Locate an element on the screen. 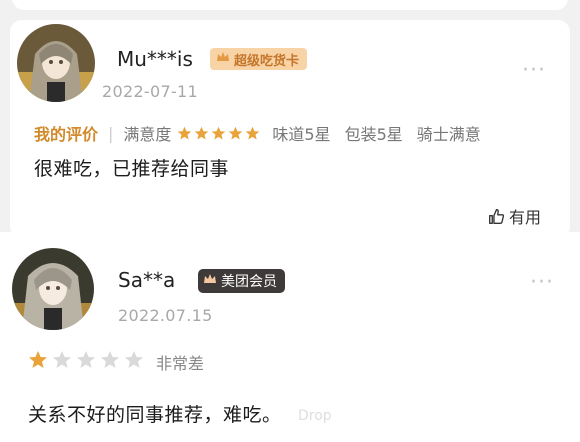  member-badge: 美团会员 is located at coordinates (241, 281).